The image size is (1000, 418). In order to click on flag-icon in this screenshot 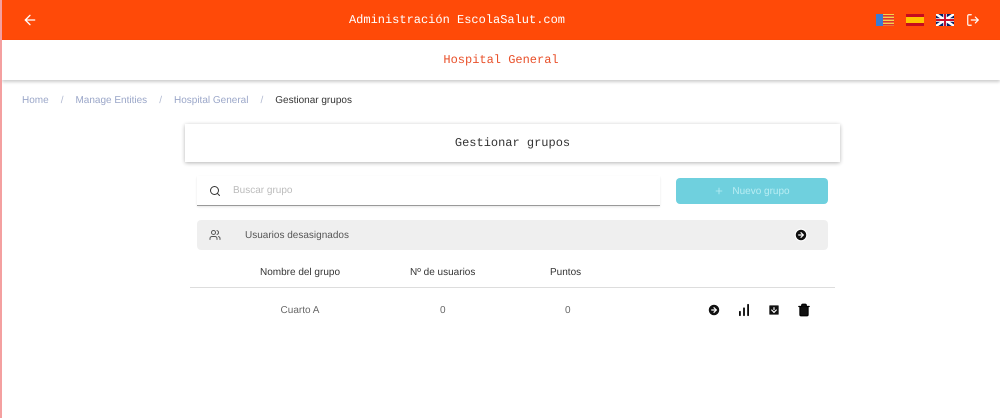, I will do `click(945, 20)`.